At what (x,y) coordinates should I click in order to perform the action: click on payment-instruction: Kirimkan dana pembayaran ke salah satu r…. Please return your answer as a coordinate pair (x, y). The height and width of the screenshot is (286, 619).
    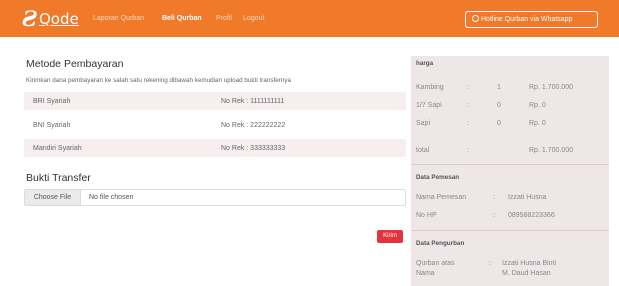
    Looking at the image, I should click on (158, 80).